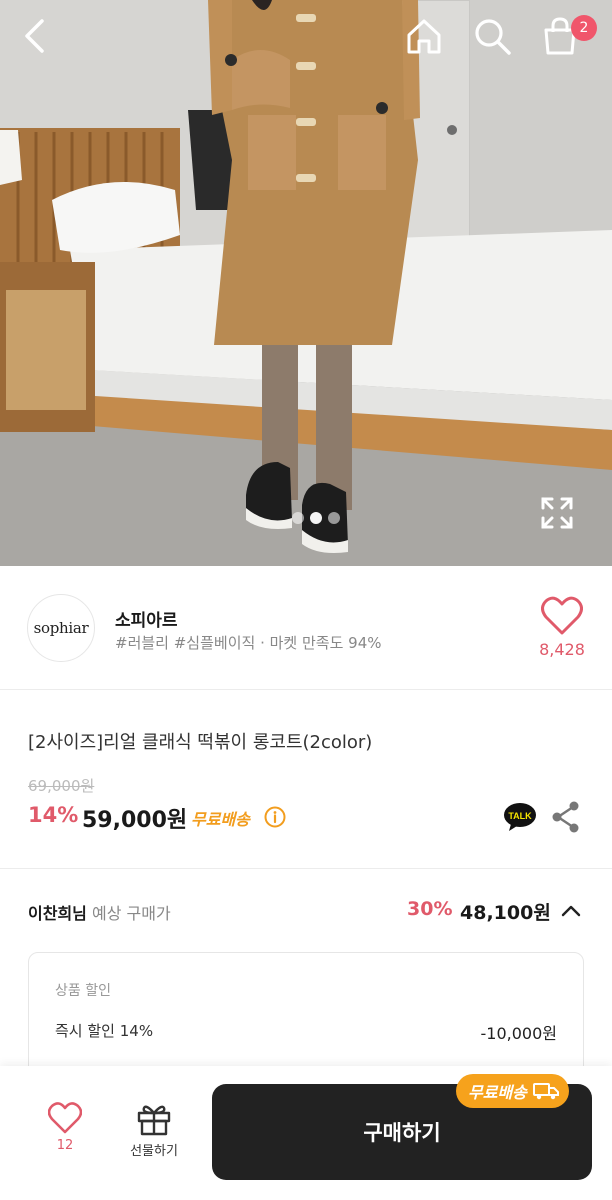 Image resolution: width=612 pixels, height=1200 pixels. Describe the element at coordinates (200, 742) in the screenshot. I see `product-title: [2사이즈]리얼 클래식 떡볶이 롱코트(2color)` at that location.